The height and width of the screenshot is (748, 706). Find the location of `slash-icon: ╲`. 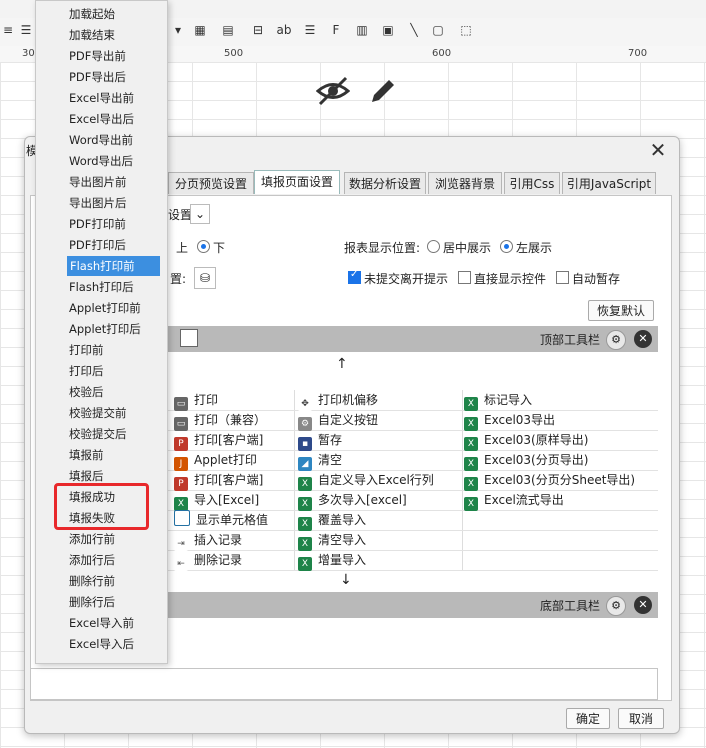

slash-icon: ╲ is located at coordinates (414, 30).